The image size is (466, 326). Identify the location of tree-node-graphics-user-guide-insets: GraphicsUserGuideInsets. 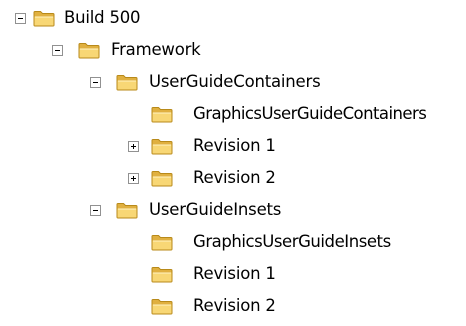
(233, 242).